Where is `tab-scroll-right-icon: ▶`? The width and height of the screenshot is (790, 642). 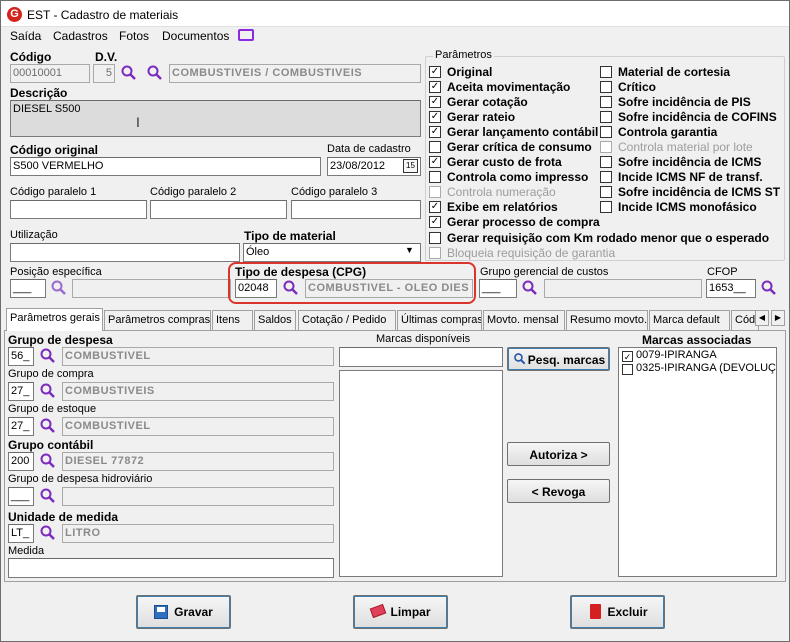 tab-scroll-right-icon: ▶ is located at coordinates (778, 318).